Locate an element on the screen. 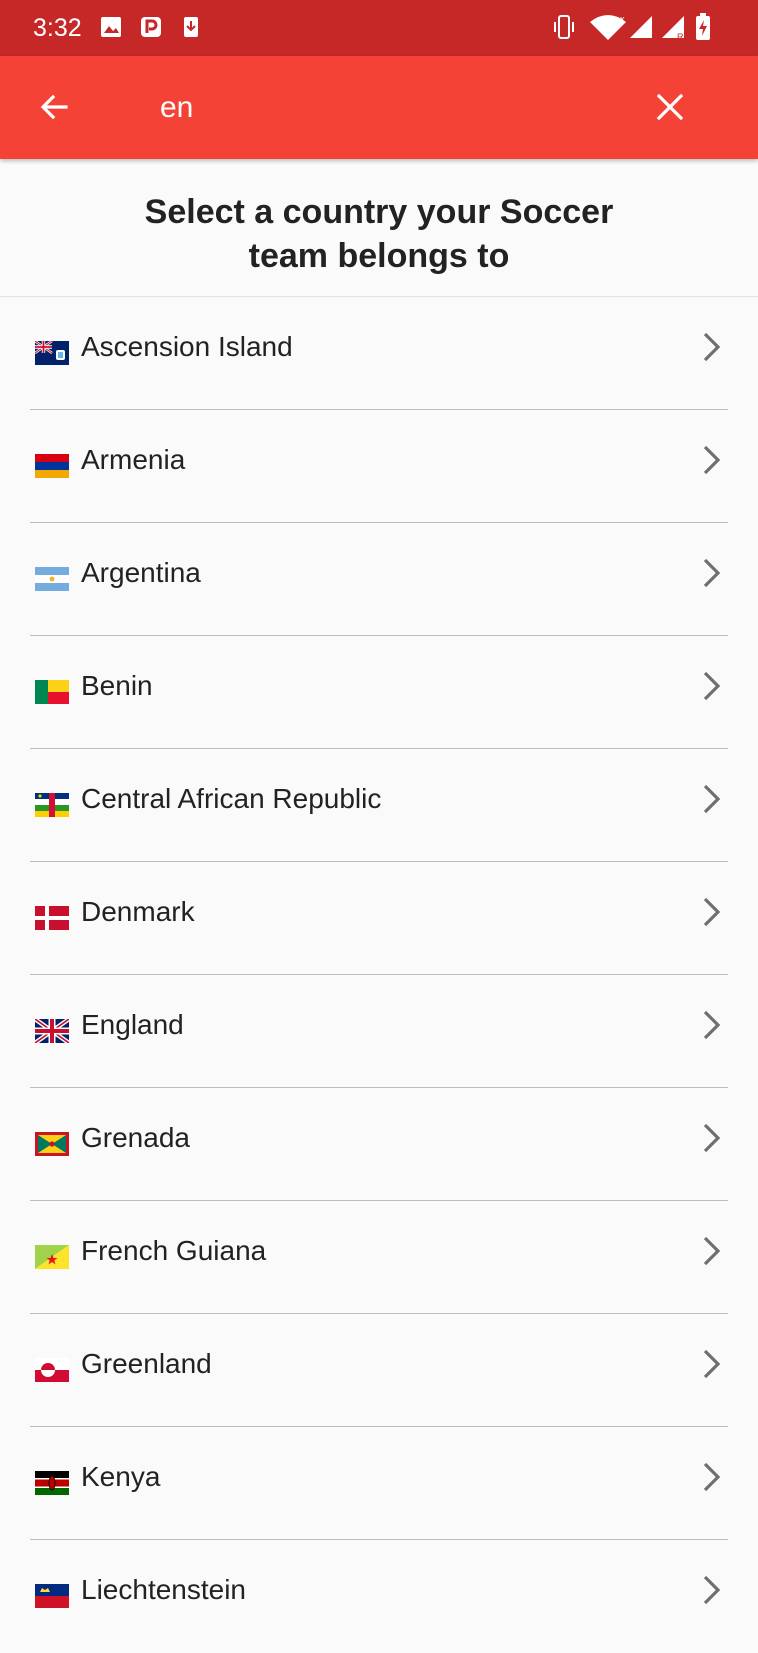 This screenshot has width=758, height=1653. search-input is located at coordinates (395, 108).